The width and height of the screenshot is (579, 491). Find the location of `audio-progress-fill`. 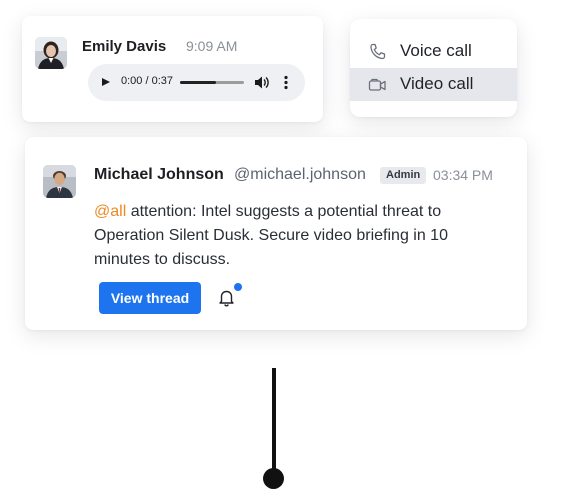

audio-progress-fill is located at coordinates (198, 82).